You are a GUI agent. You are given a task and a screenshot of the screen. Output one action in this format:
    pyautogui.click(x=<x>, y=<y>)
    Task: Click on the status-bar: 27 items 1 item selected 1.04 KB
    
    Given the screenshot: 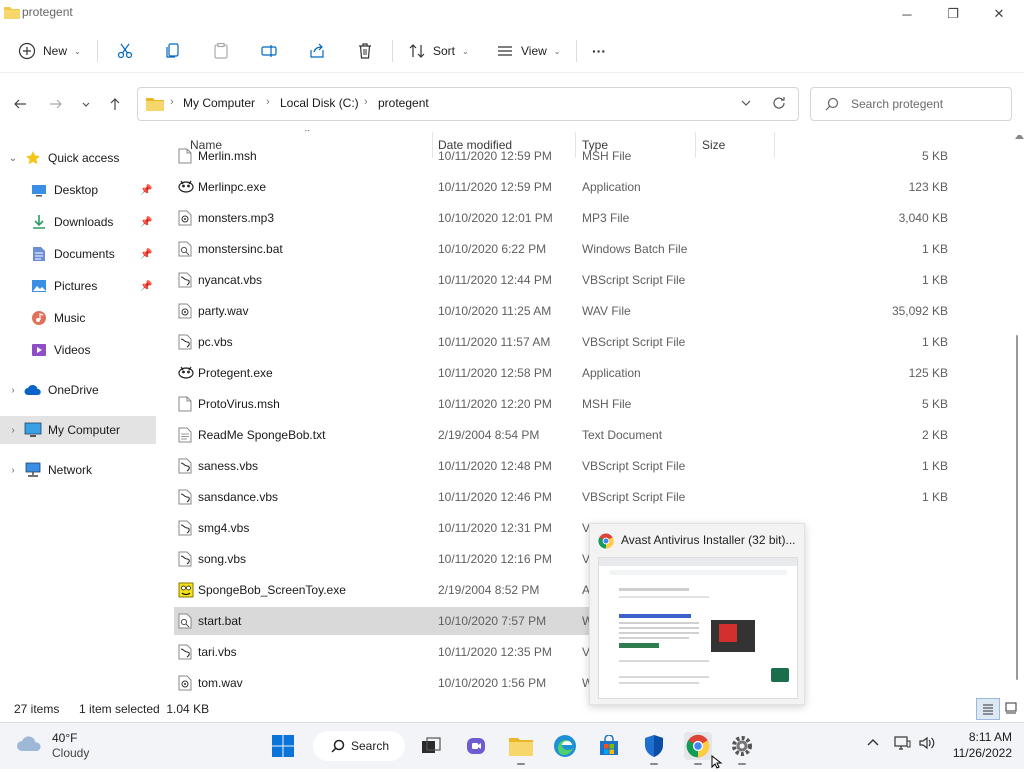 What is the action you would take?
    pyautogui.click(x=512, y=709)
    